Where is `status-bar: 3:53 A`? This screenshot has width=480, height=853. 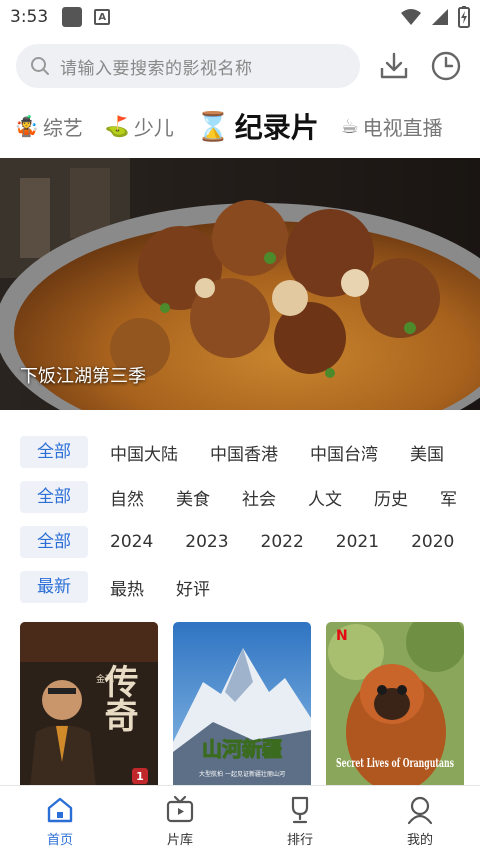
status-bar: 3:53 A is located at coordinates (240, 17).